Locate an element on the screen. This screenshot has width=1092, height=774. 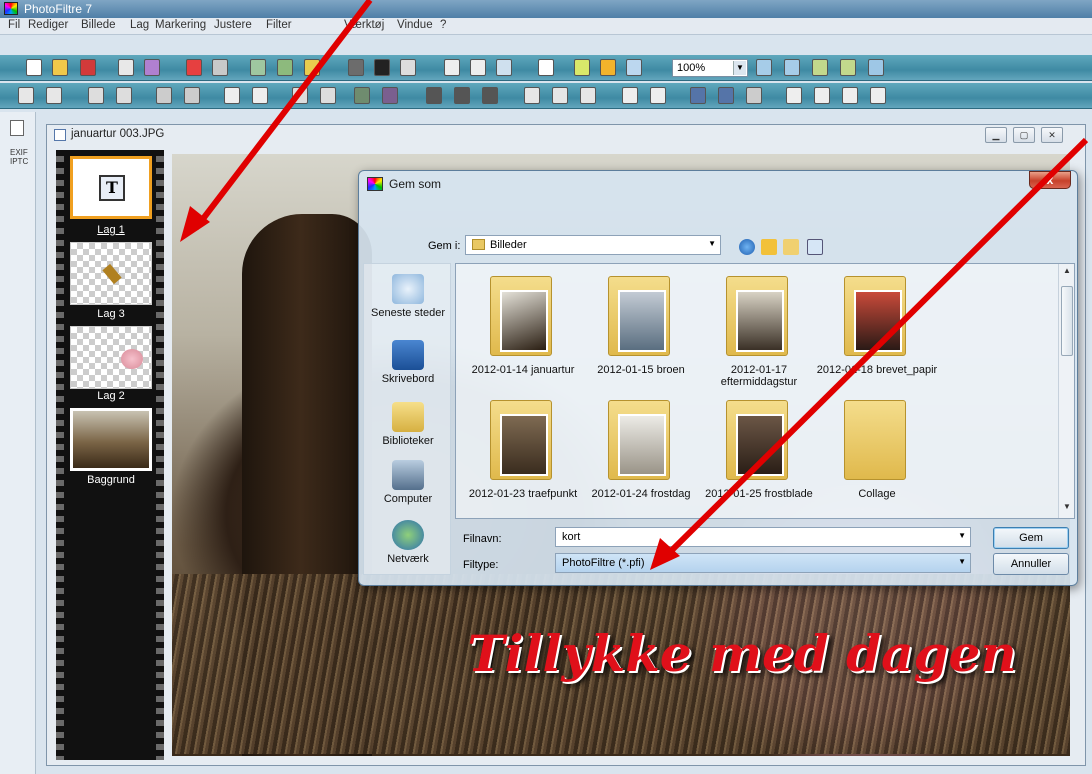
outline-icon is located at coordinates (822, 95).